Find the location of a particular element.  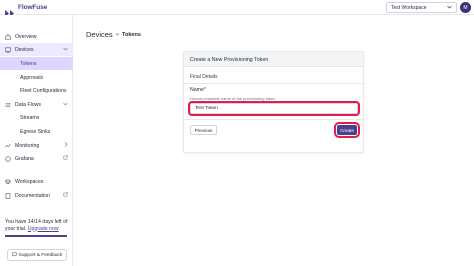

section-label: Final Details is located at coordinates (204, 77).